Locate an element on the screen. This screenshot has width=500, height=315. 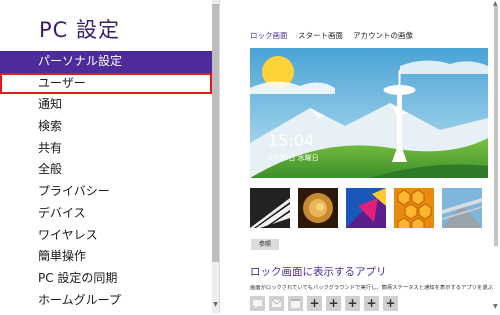
tab-account-picture: アカウントの画像 is located at coordinates (383, 35).